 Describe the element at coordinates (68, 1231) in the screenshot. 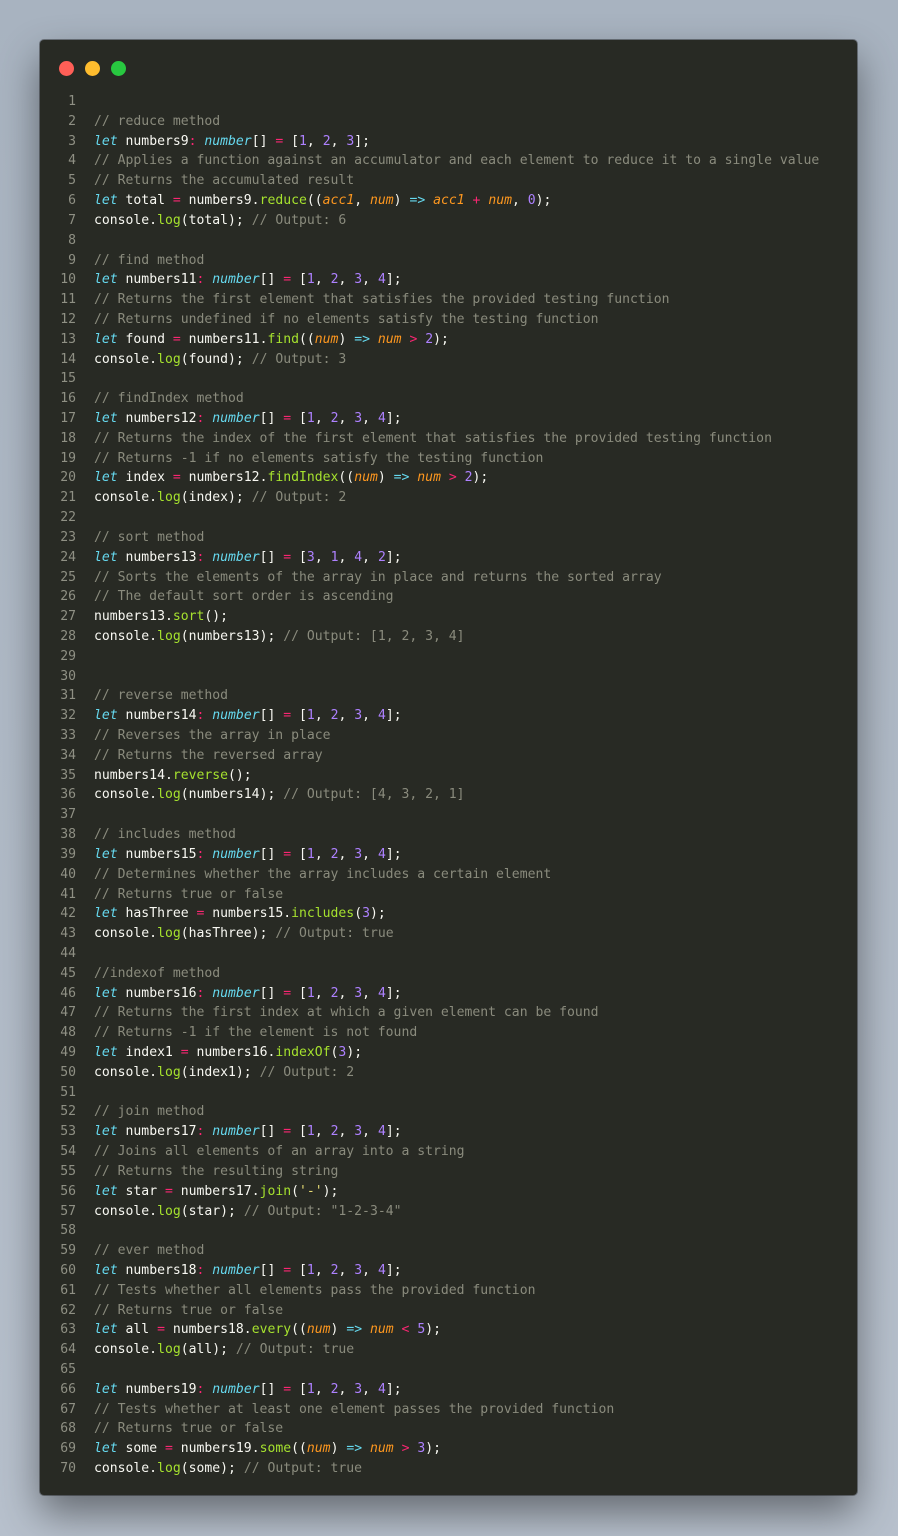

I see `line-number: 58` at that location.